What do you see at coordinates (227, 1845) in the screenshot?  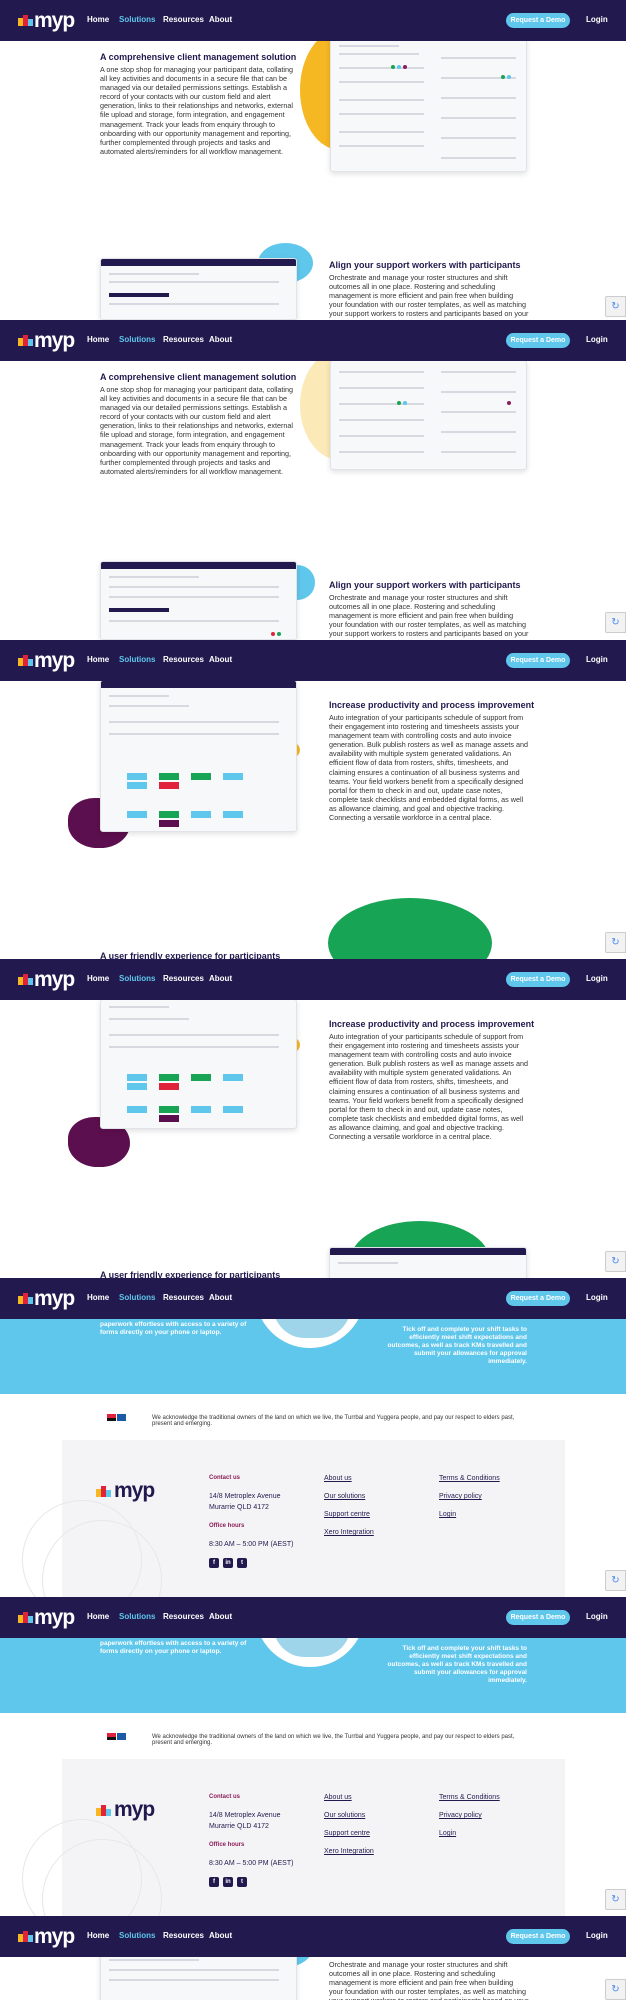 I see `hours-heading: Office hours` at bounding box center [227, 1845].